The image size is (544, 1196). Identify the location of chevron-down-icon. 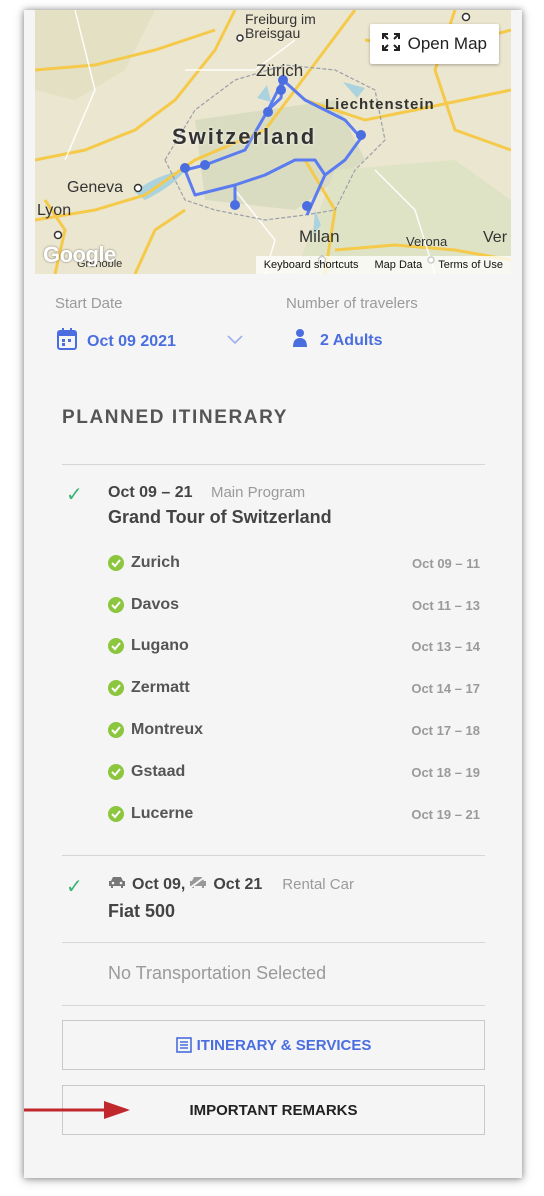
(235, 341).